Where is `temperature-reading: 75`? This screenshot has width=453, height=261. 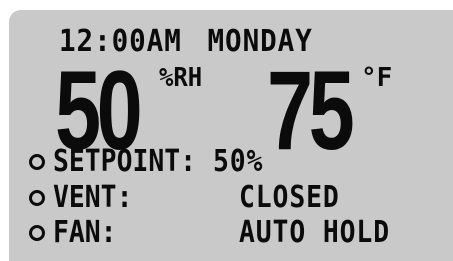
temperature-reading: 75 is located at coordinates (311, 110).